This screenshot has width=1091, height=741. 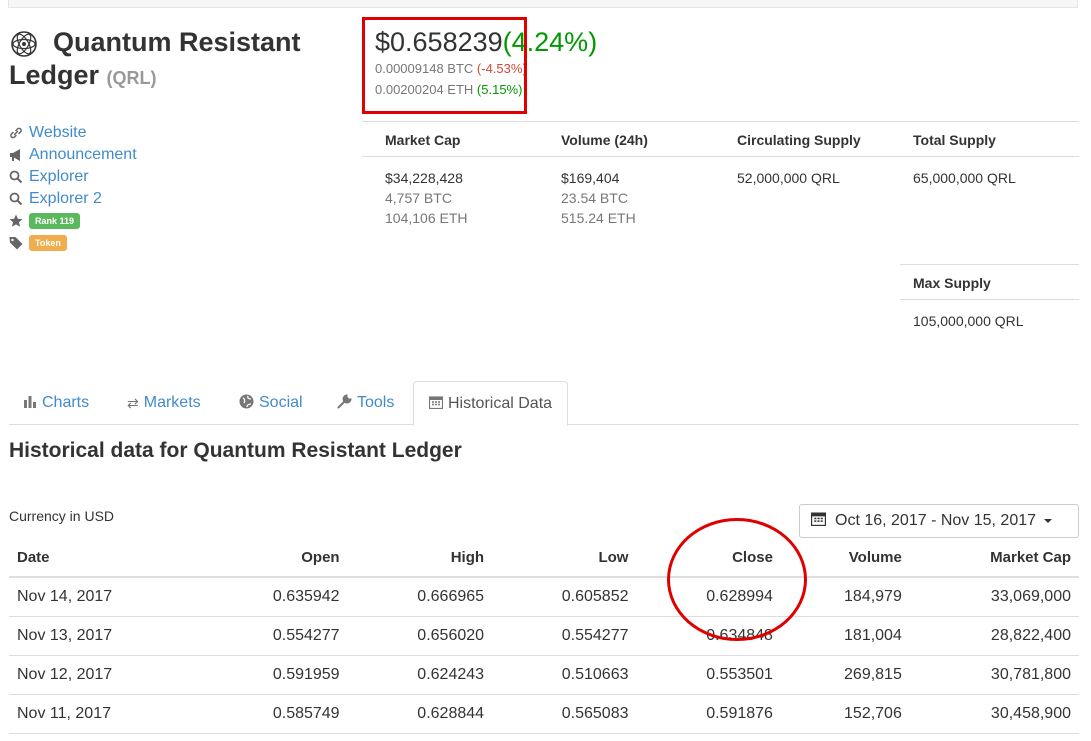 I want to click on tab-charts: Charts, so click(x=56, y=403).